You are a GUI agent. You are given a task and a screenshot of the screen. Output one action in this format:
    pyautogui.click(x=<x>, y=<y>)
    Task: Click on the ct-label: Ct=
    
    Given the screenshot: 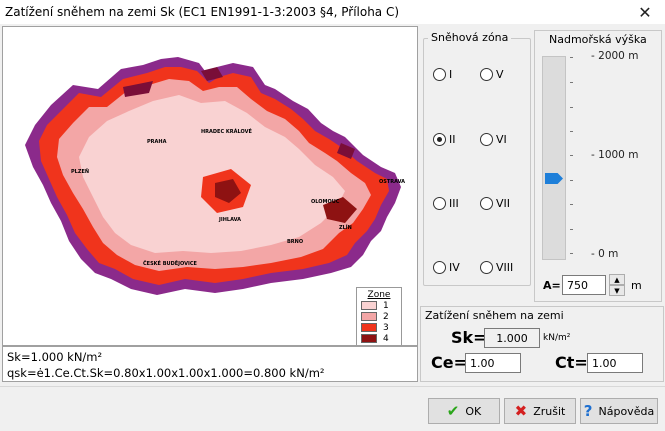 What is the action you would take?
    pyautogui.click(x=571, y=362)
    